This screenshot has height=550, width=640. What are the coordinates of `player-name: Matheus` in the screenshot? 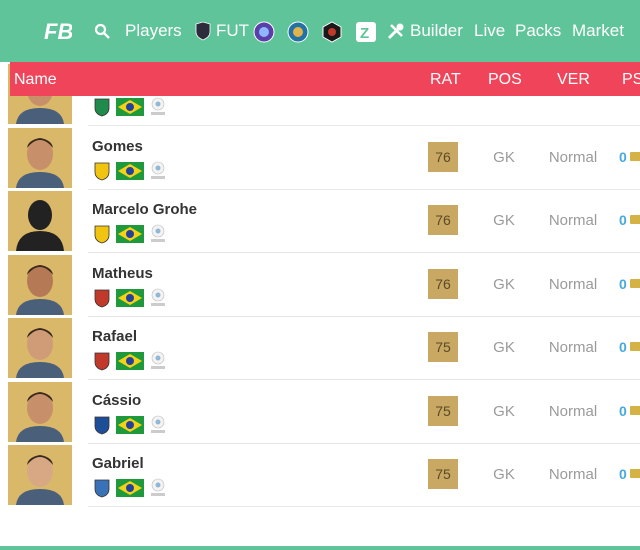 It's located at (122, 273).